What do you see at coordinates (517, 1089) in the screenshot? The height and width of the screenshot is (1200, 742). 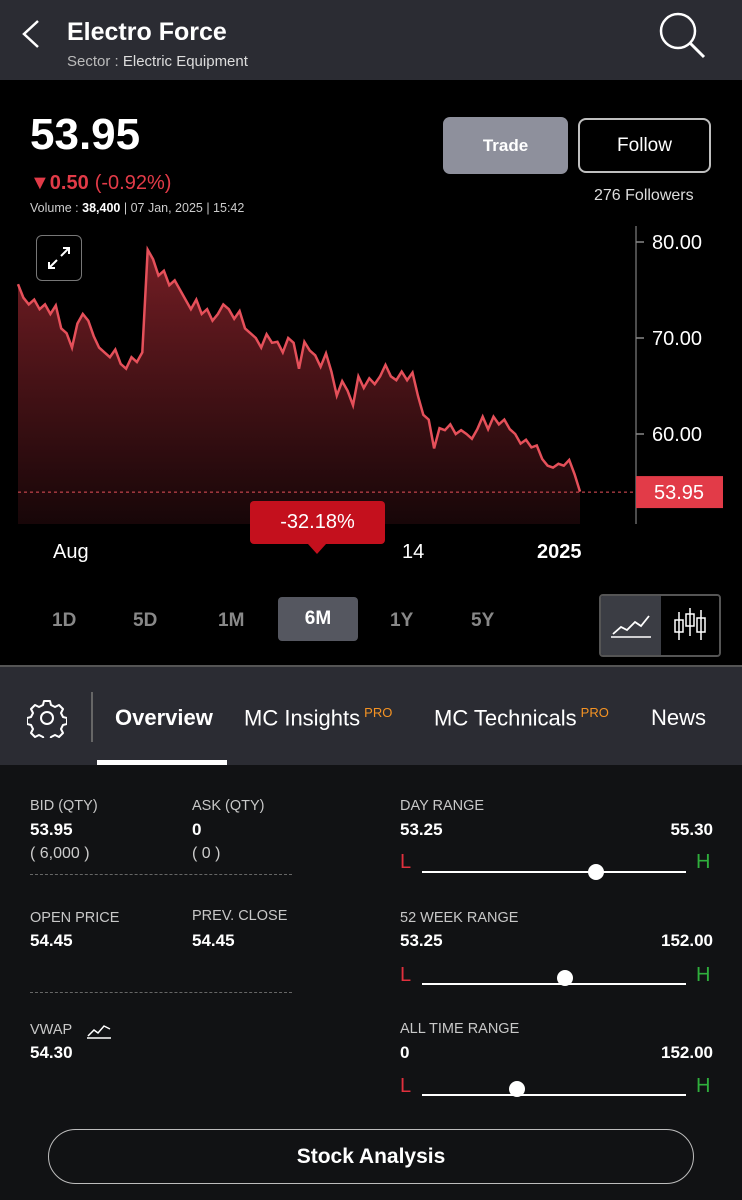 I see `all-time-range-indicator` at bounding box center [517, 1089].